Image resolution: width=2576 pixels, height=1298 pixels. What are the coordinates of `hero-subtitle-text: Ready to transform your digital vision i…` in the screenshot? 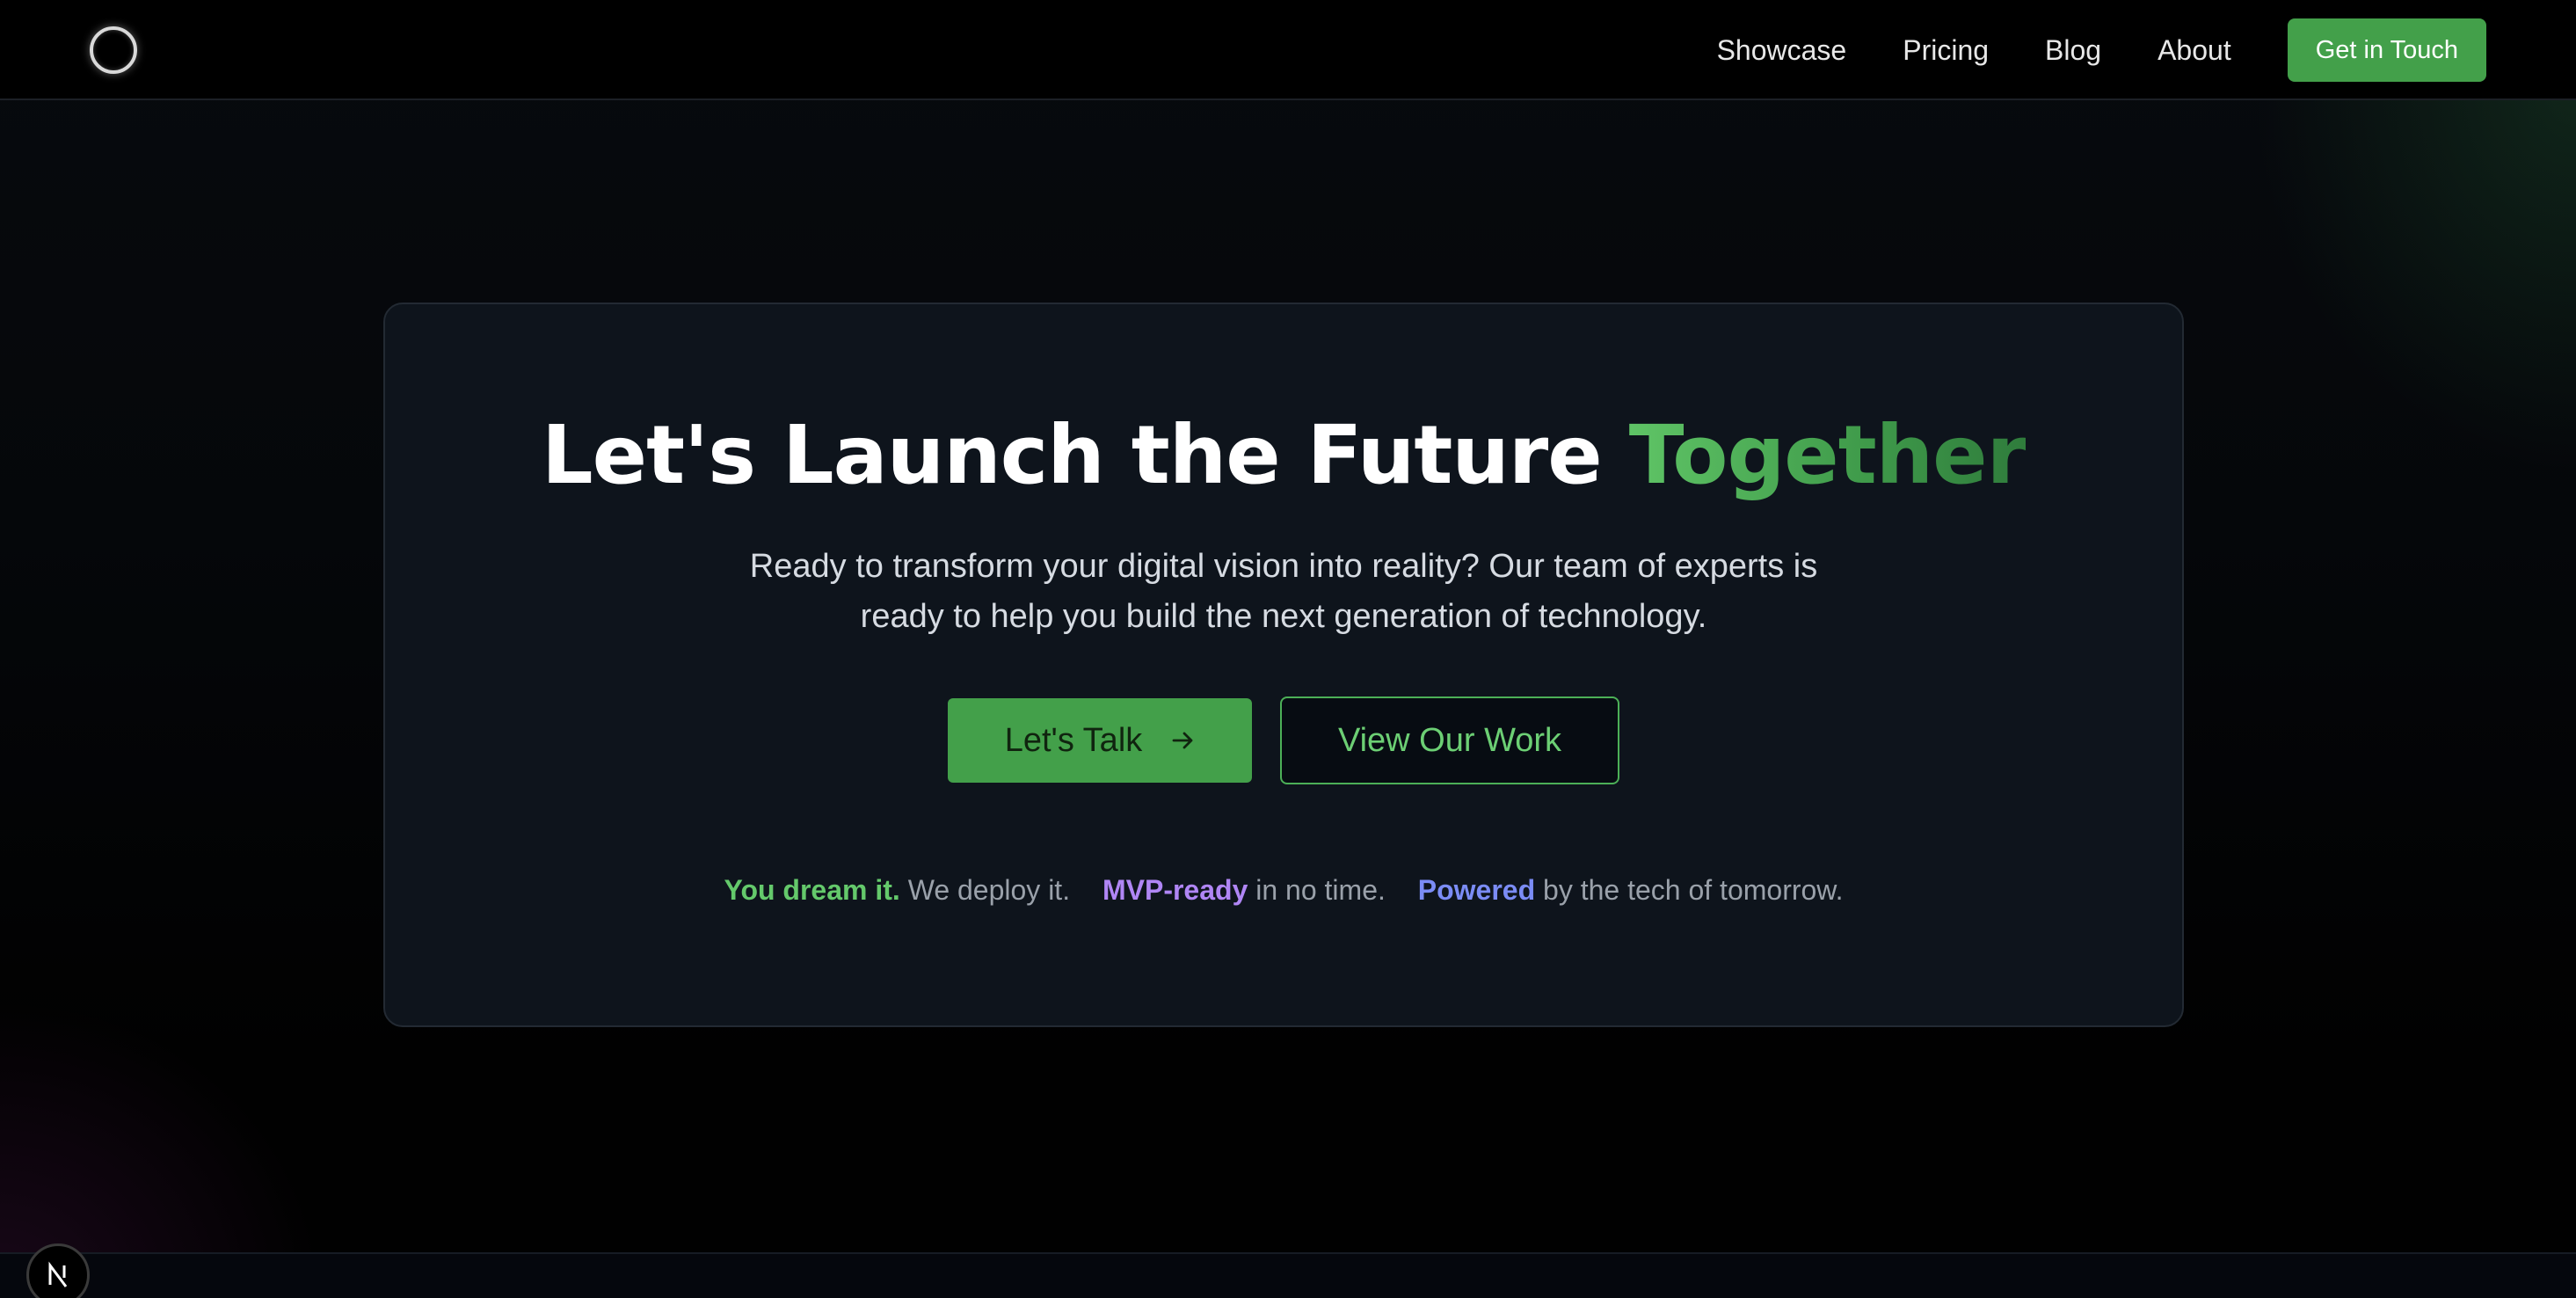 It's located at (1283, 591).